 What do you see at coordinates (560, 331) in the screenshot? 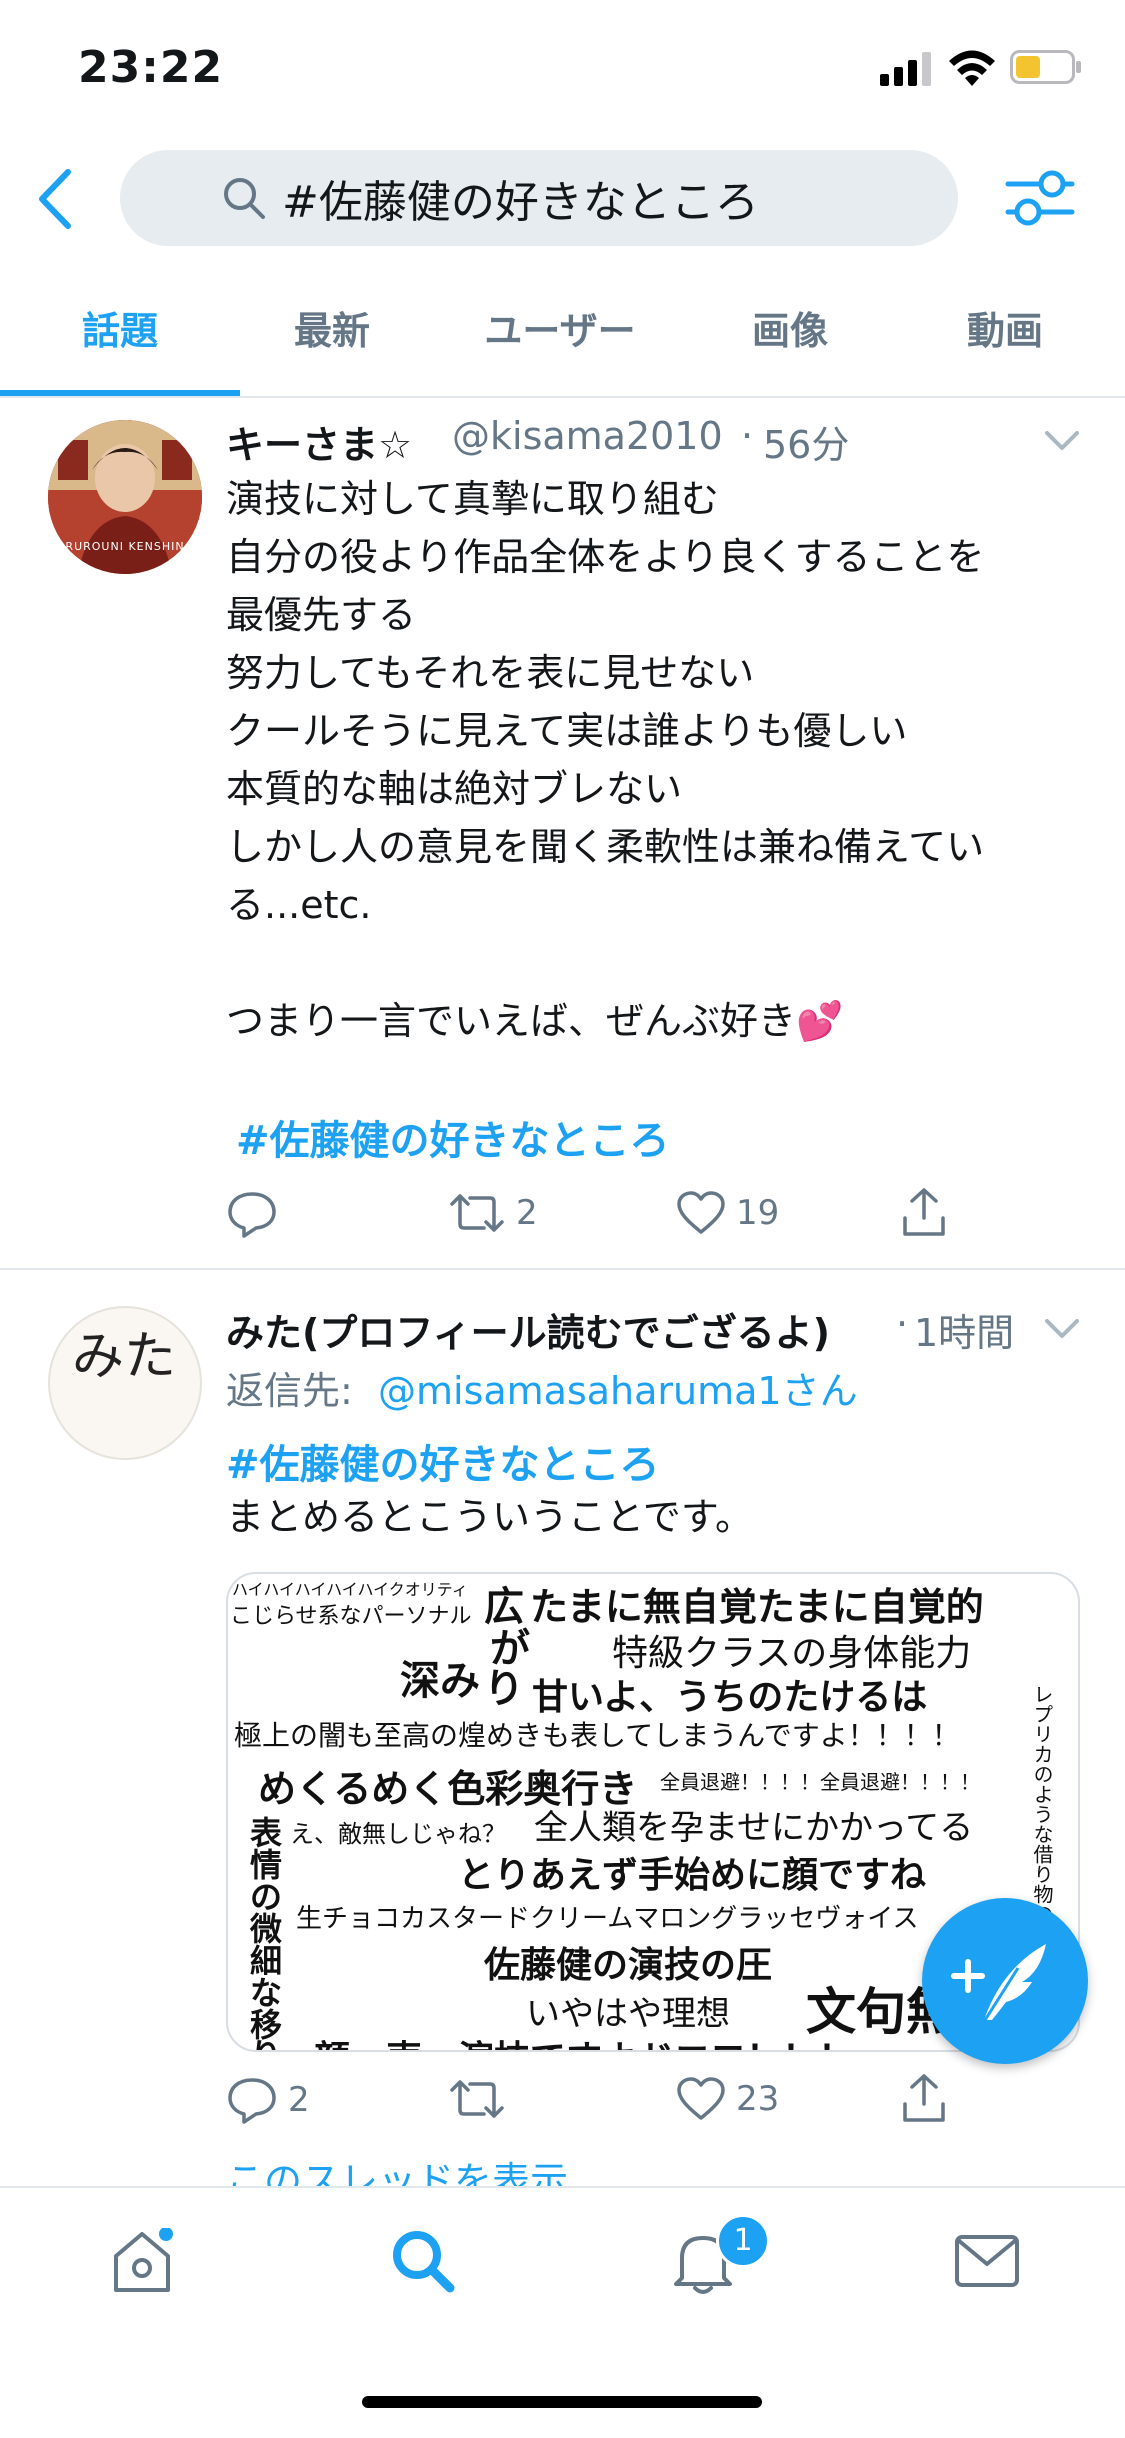
I see `tab-users: ユーザー` at bounding box center [560, 331].